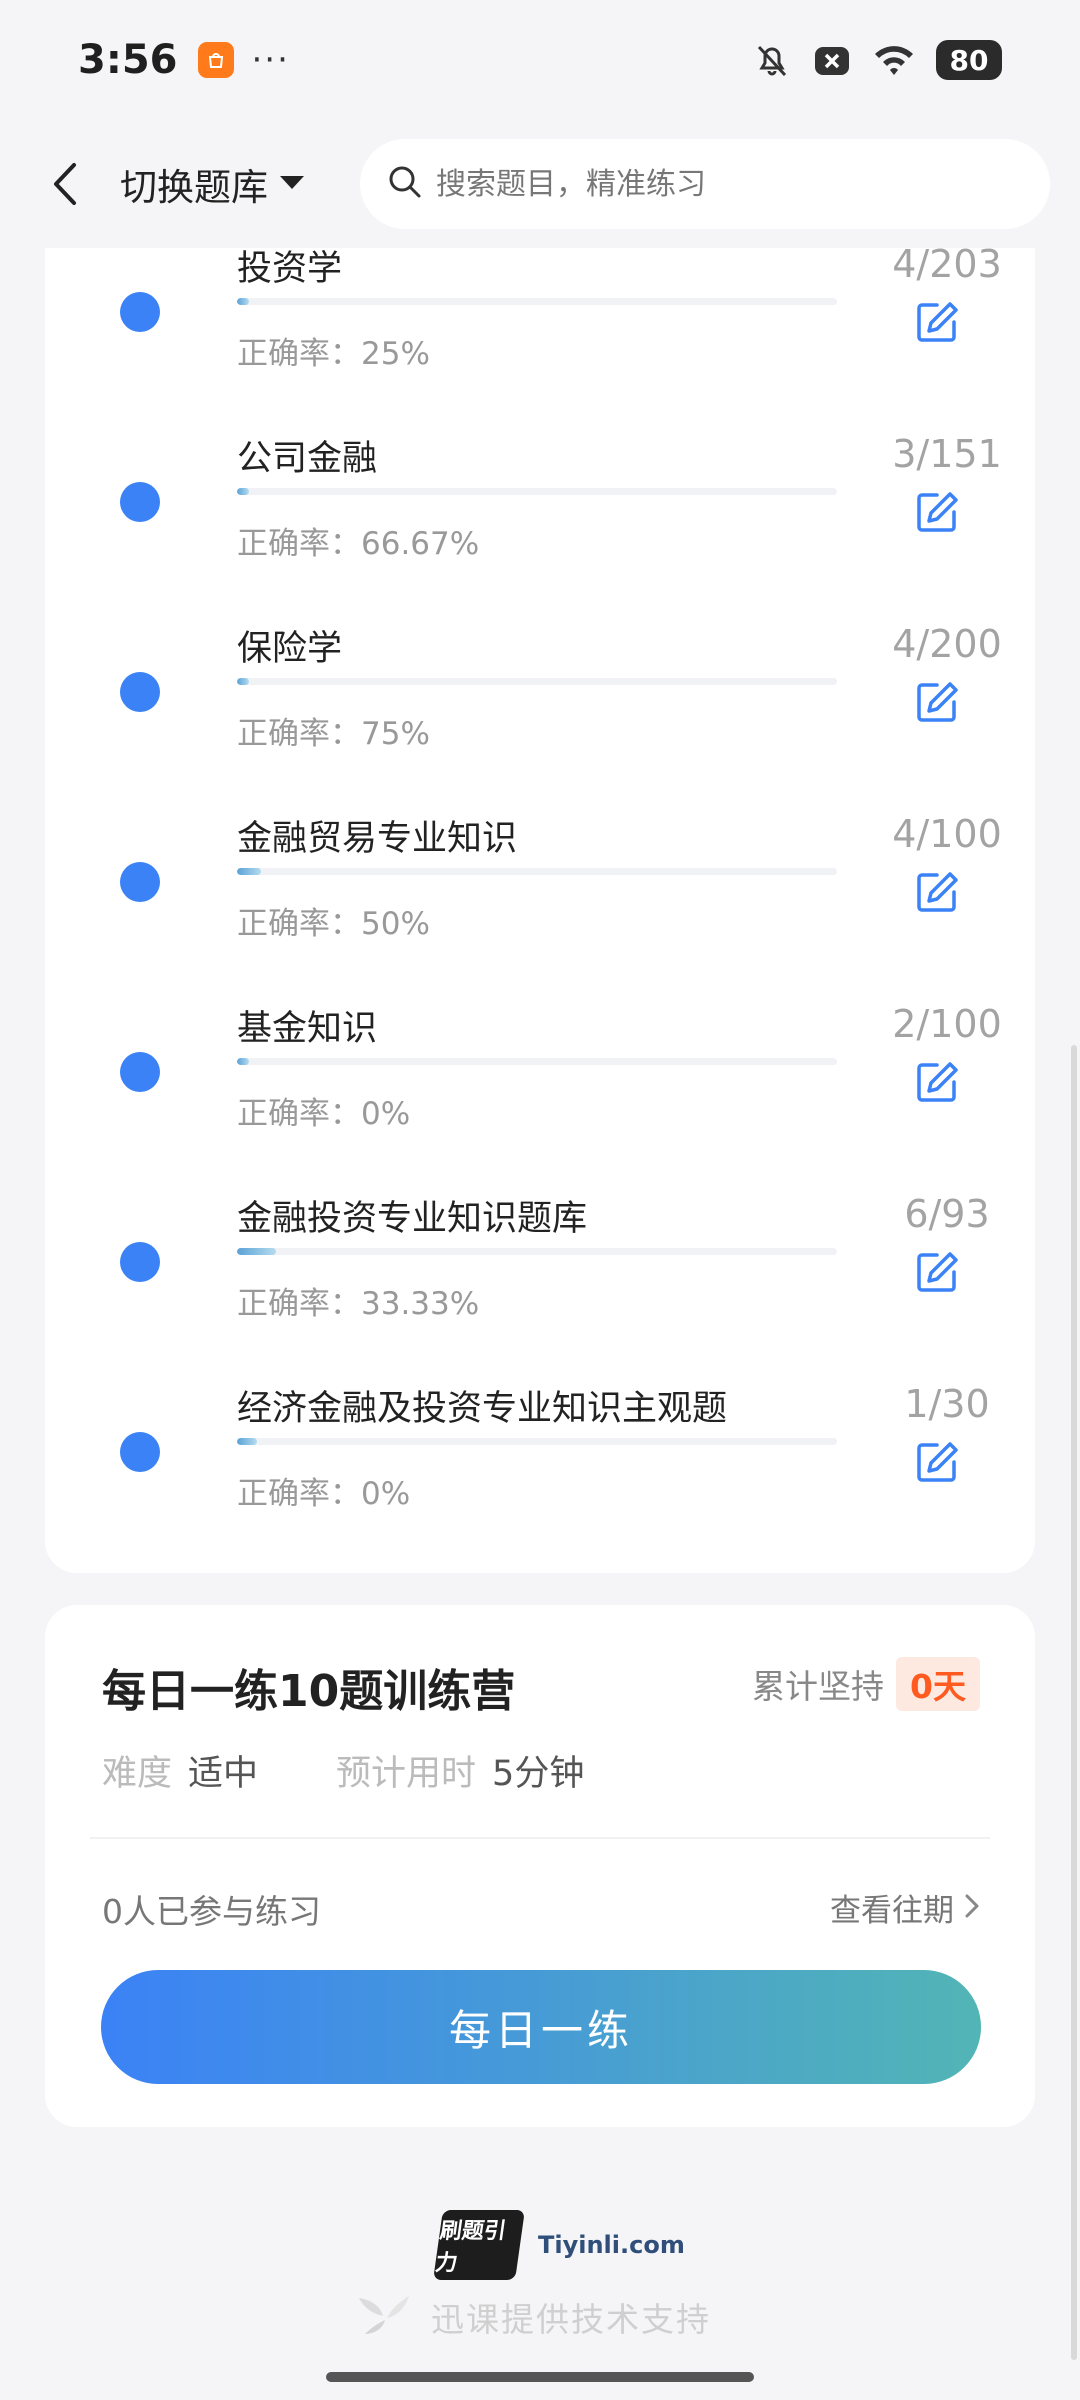 This screenshot has width=1080, height=2400. I want to click on history-label: 查看往期, so click(892, 1911).